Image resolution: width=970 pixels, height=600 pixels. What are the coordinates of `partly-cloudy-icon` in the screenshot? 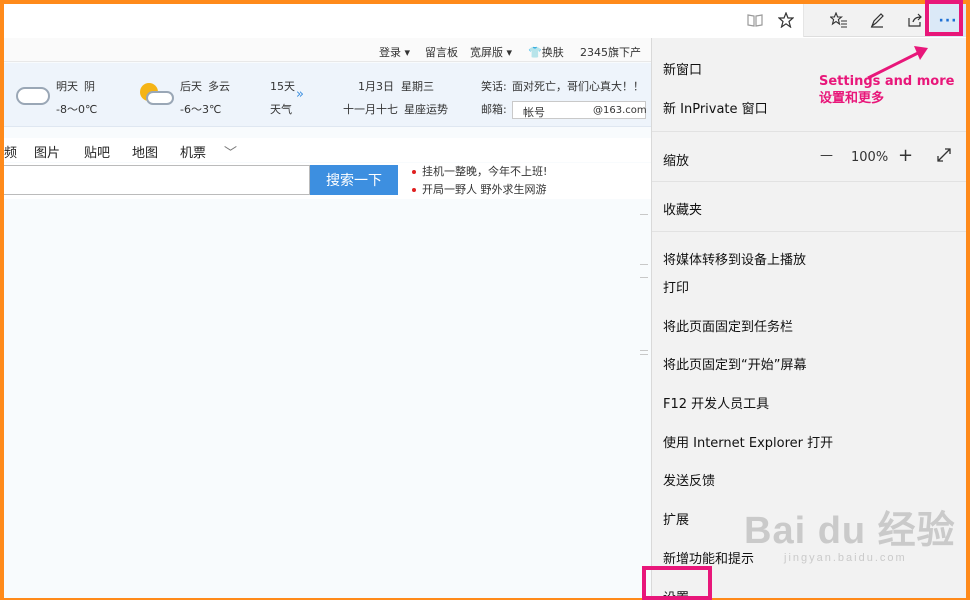 It's located at (160, 98).